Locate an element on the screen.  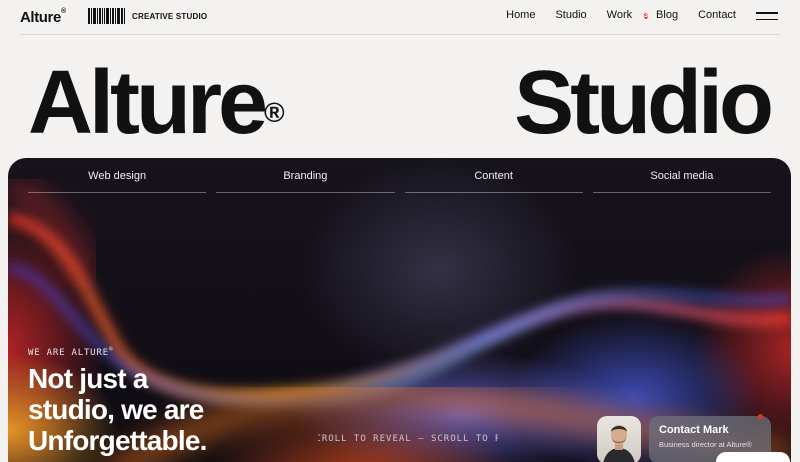
contact-avatar is located at coordinates (619, 439).